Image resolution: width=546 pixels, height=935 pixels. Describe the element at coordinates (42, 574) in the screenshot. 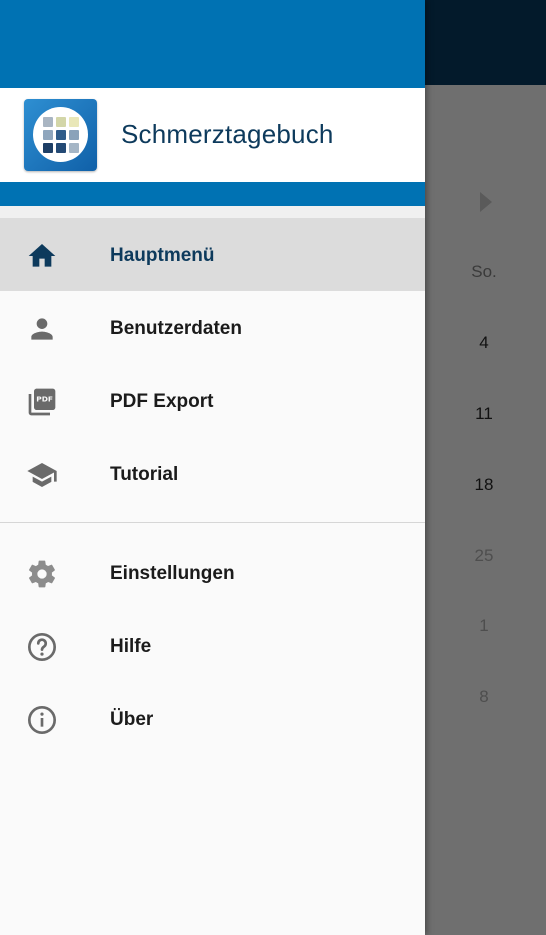

I see `gear-icon` at that location.